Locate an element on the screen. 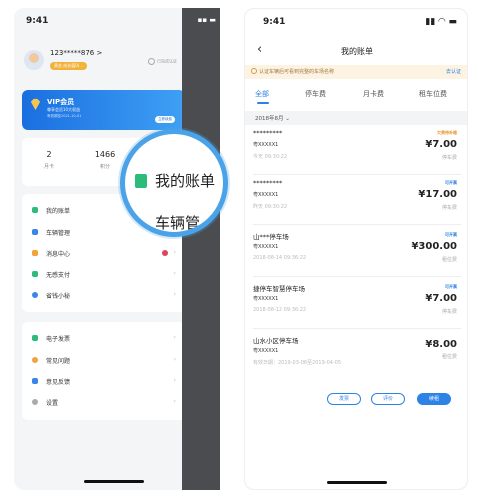  overlay-edge: ▪▪ ▬ is located at coordinates (201, 249).